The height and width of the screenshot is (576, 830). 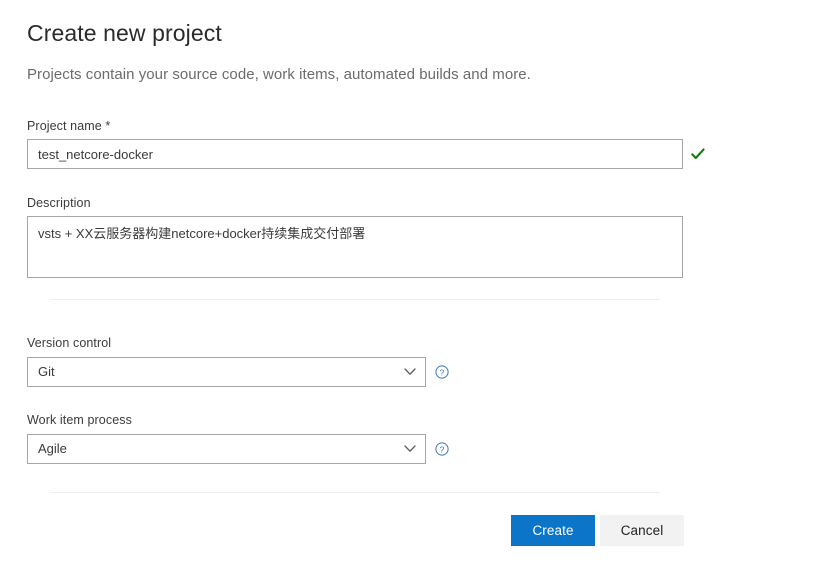 What do you see at coordinates (355, 247) in the screenshot?
I see `description-textarea` at bounding box center [355, 247].